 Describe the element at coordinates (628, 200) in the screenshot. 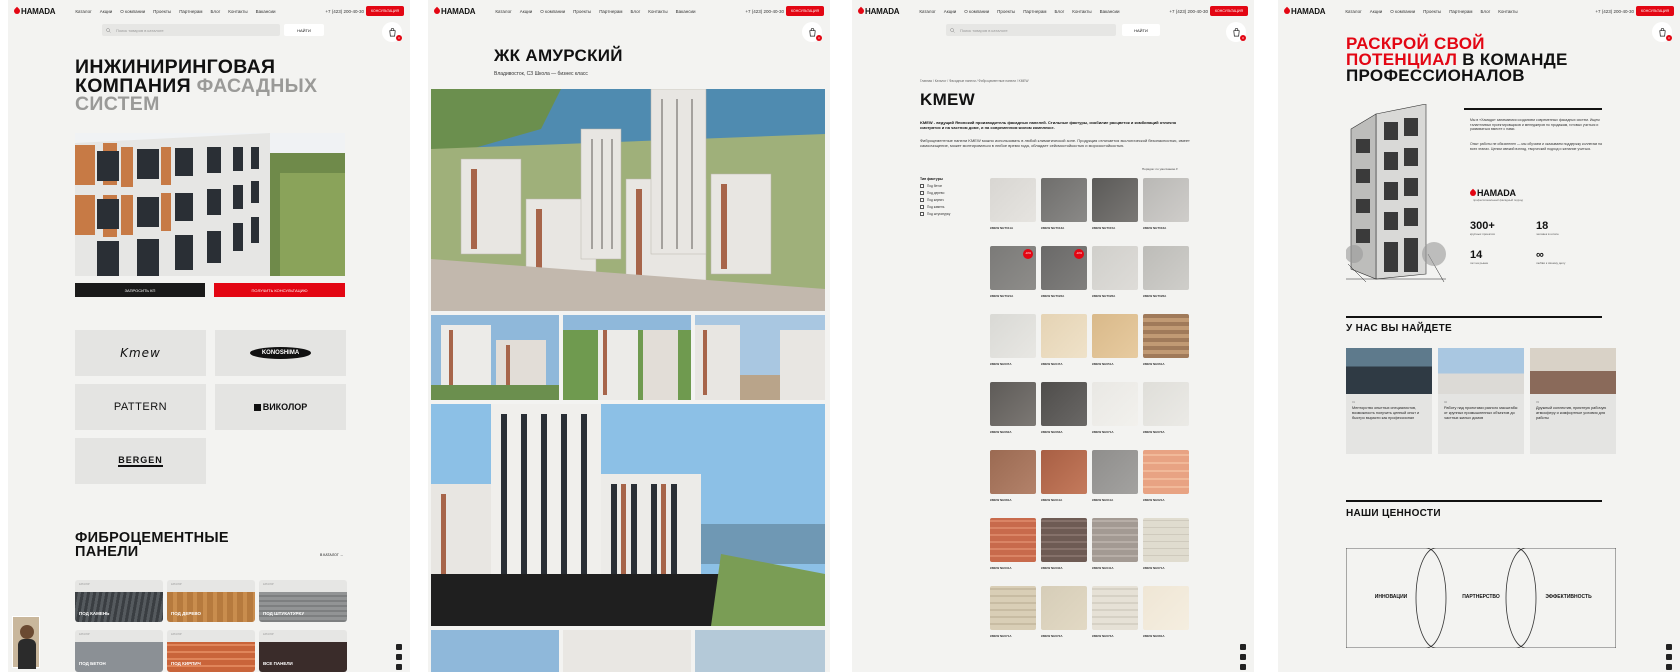

I see `project-photo-aerial` at that location.